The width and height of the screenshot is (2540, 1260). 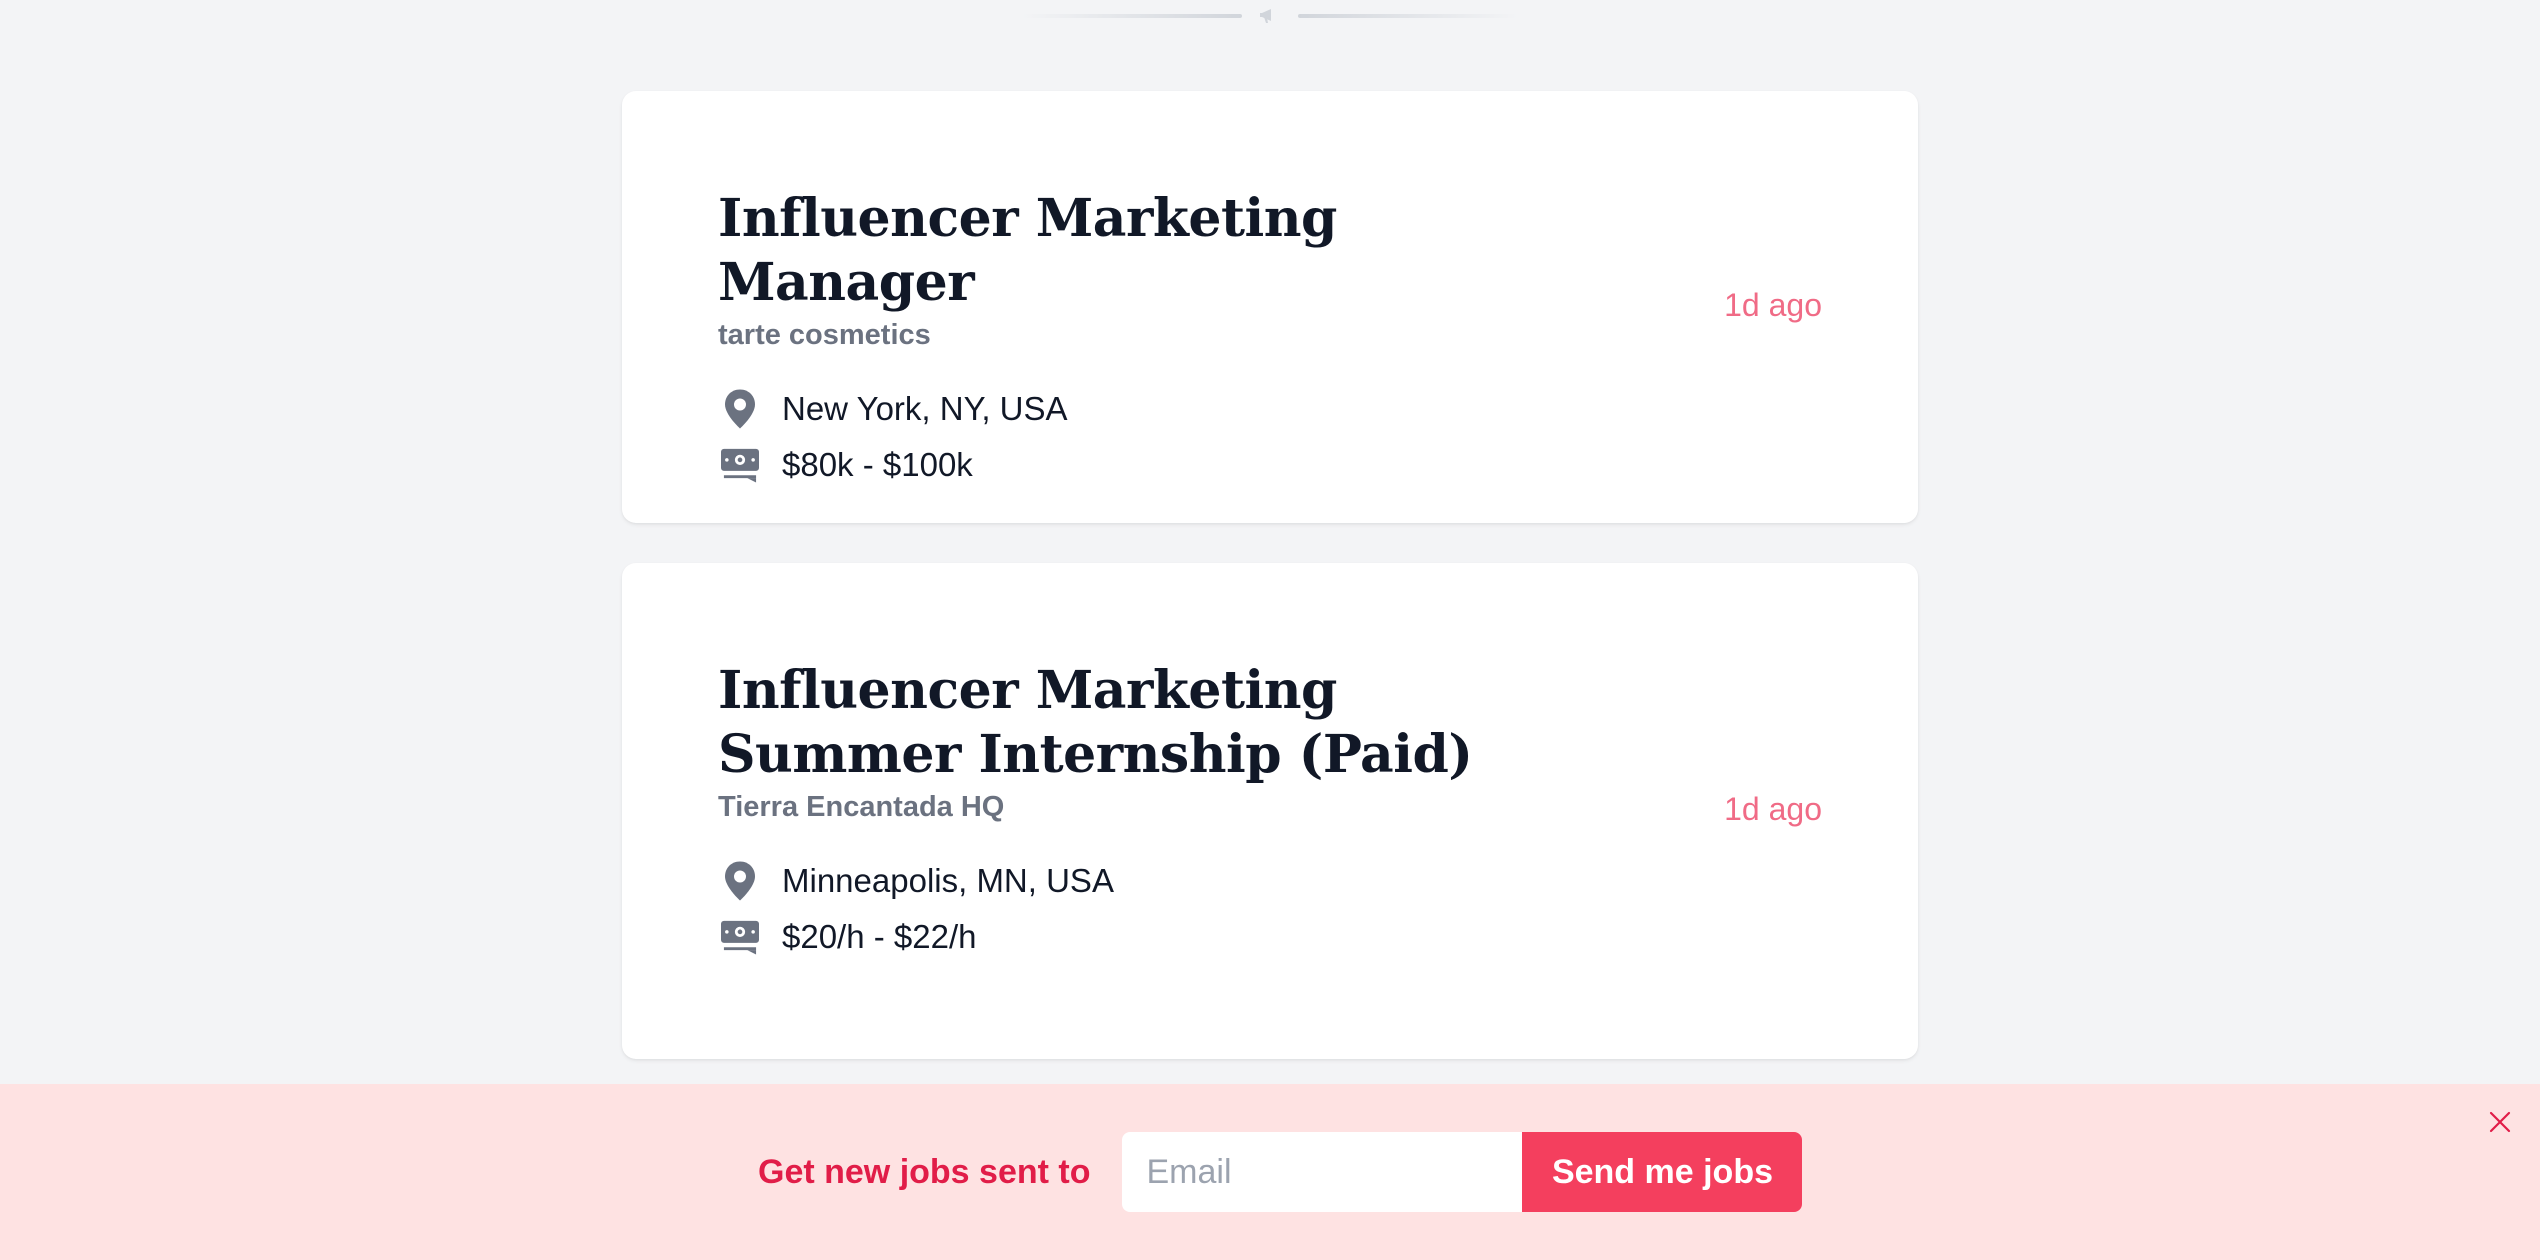 What do you see at coordinates (924, 1171) in the screenshot?
I see `job-alert-label: Get new jobs sent to` at bounding box center [924, 1171].